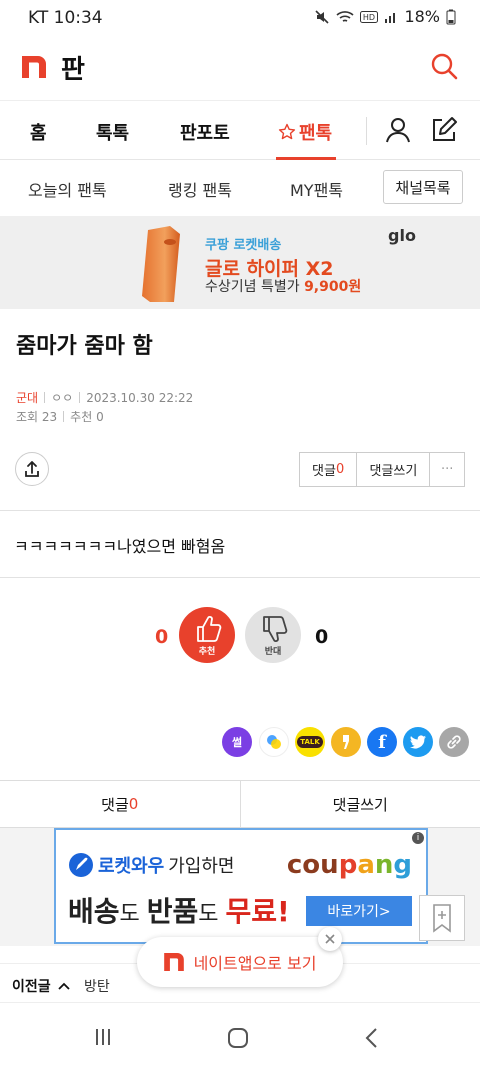  I want to click on status-carrier-time: KT 10:34, so click(65, 18).